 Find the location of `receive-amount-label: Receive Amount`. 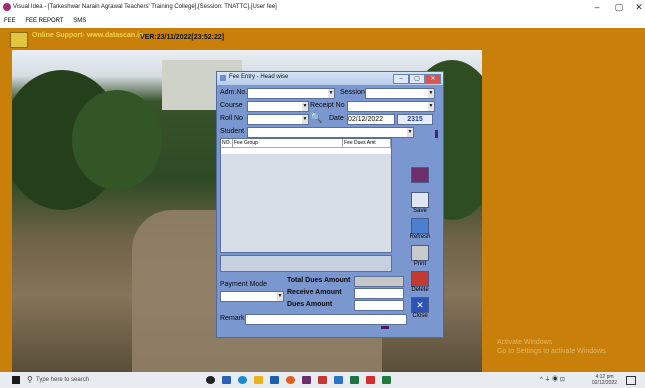

receive-amount-label: Receive Amount is located at coordinates (314, 292).